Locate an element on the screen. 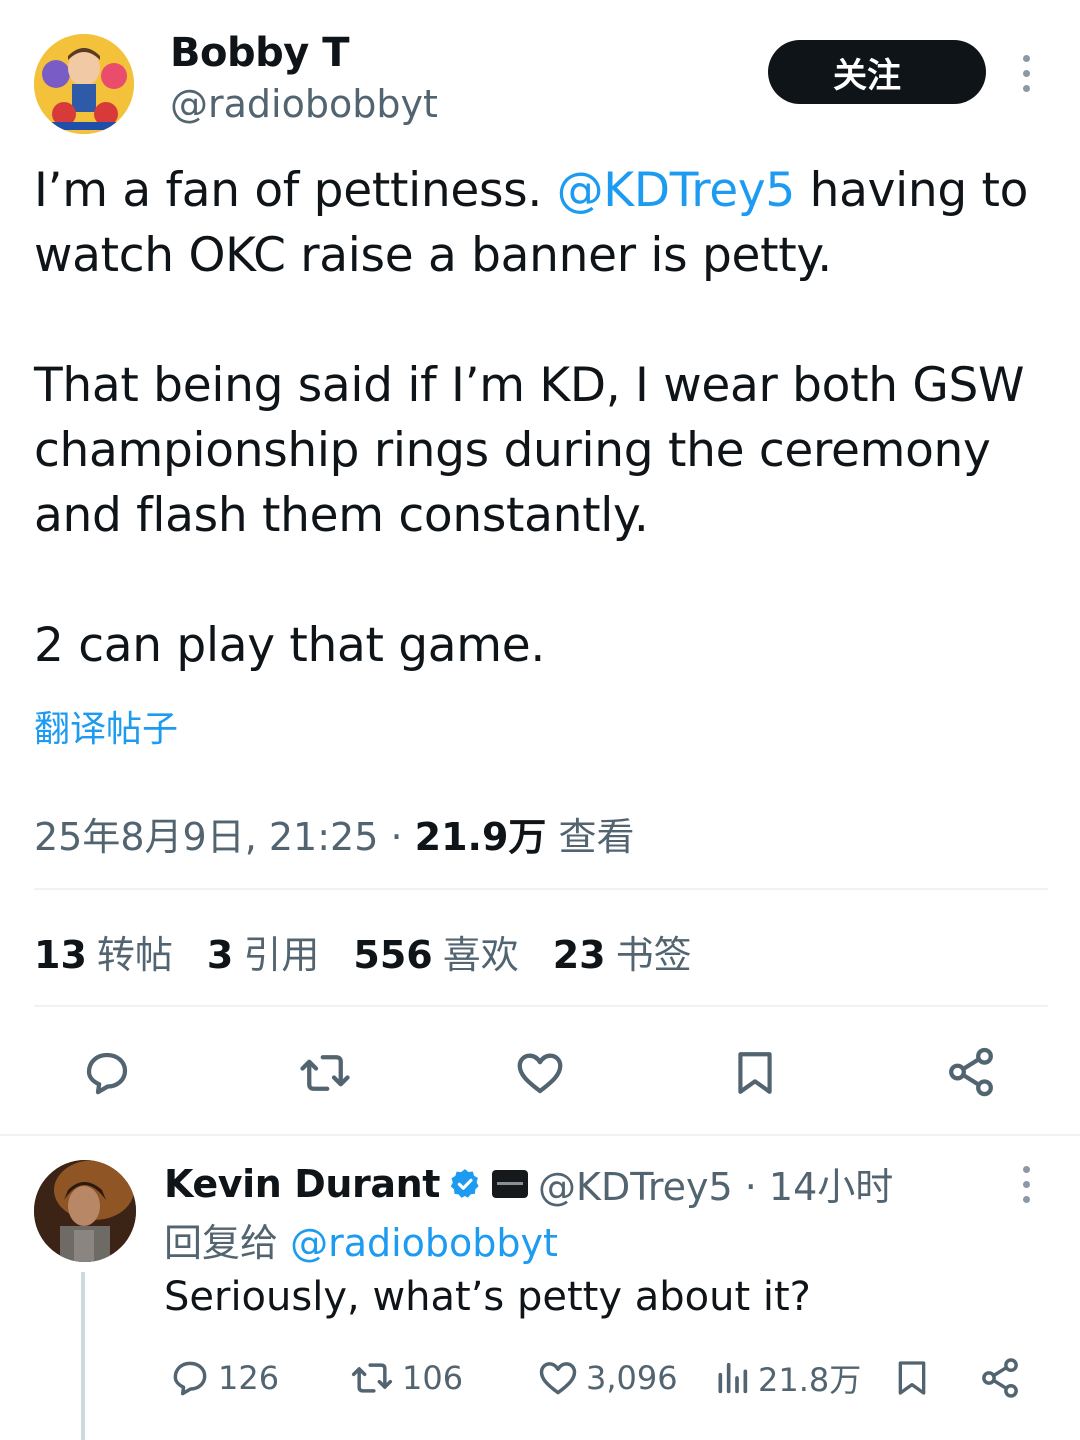 The width and height of the screenshot is (1080, 1440). stat-label: 书签 is located at coordinates (653, 955).